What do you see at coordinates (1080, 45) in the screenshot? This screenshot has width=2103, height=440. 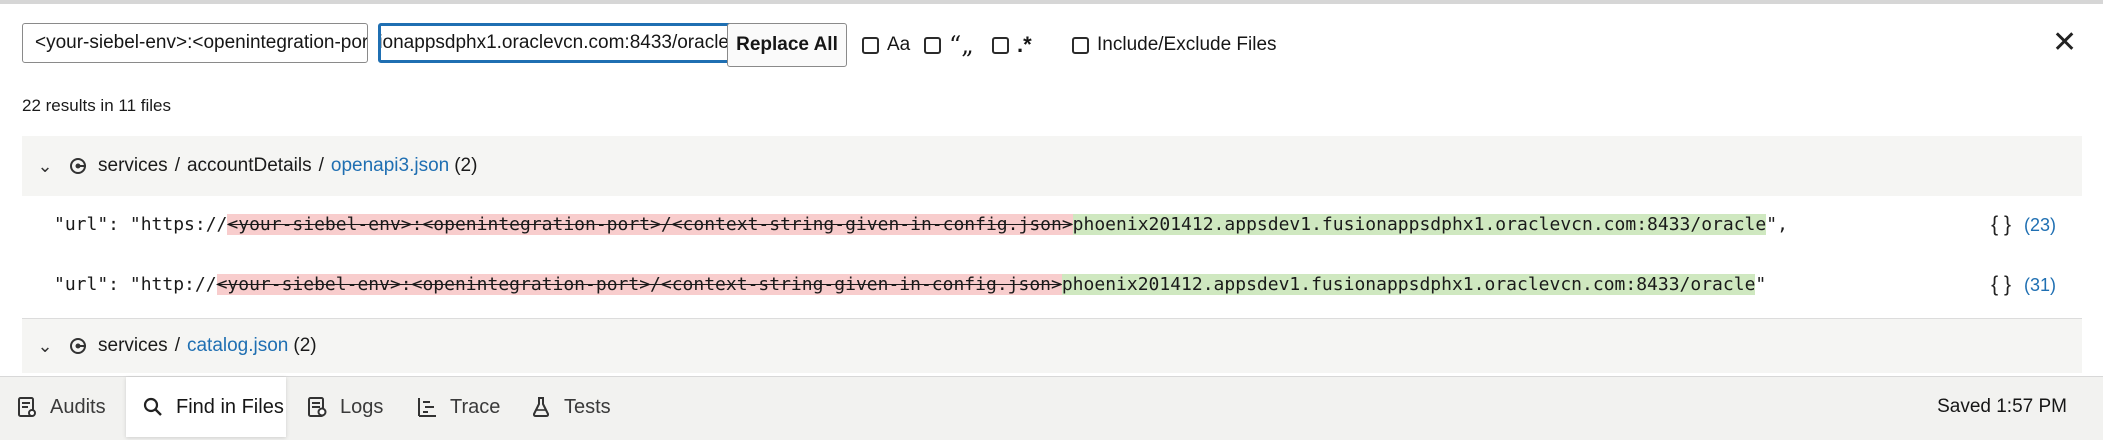 I see `include-exclude-checkbox` at bounding box center [1080, 45].